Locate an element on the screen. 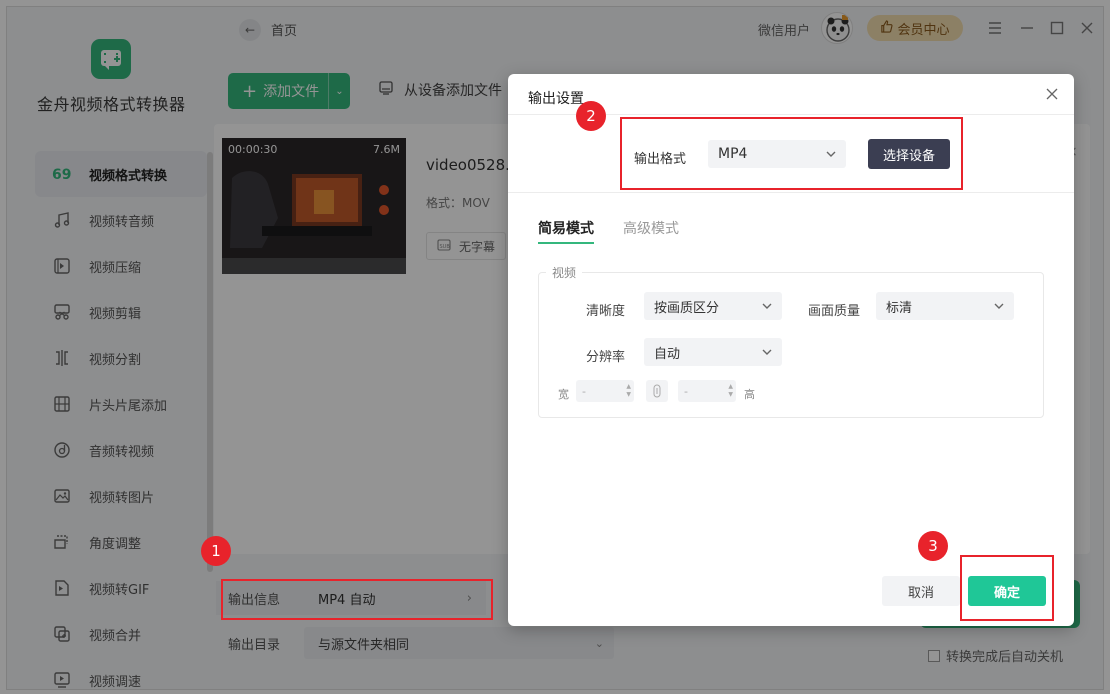 The image size is (1110, 694). highlight-output-info is located at coordinates (357, 599).